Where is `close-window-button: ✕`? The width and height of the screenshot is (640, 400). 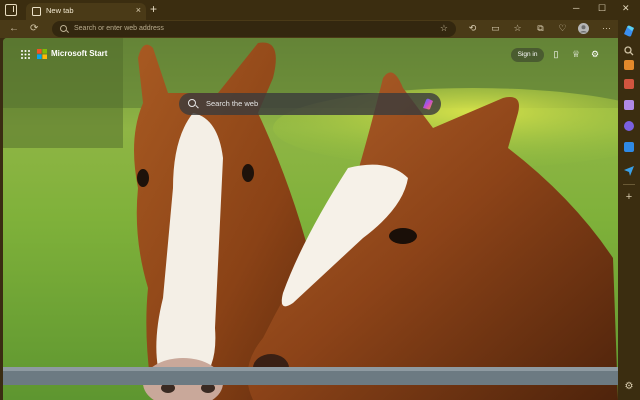
close-window-button: ✕ is located at coordinates (626, 8).